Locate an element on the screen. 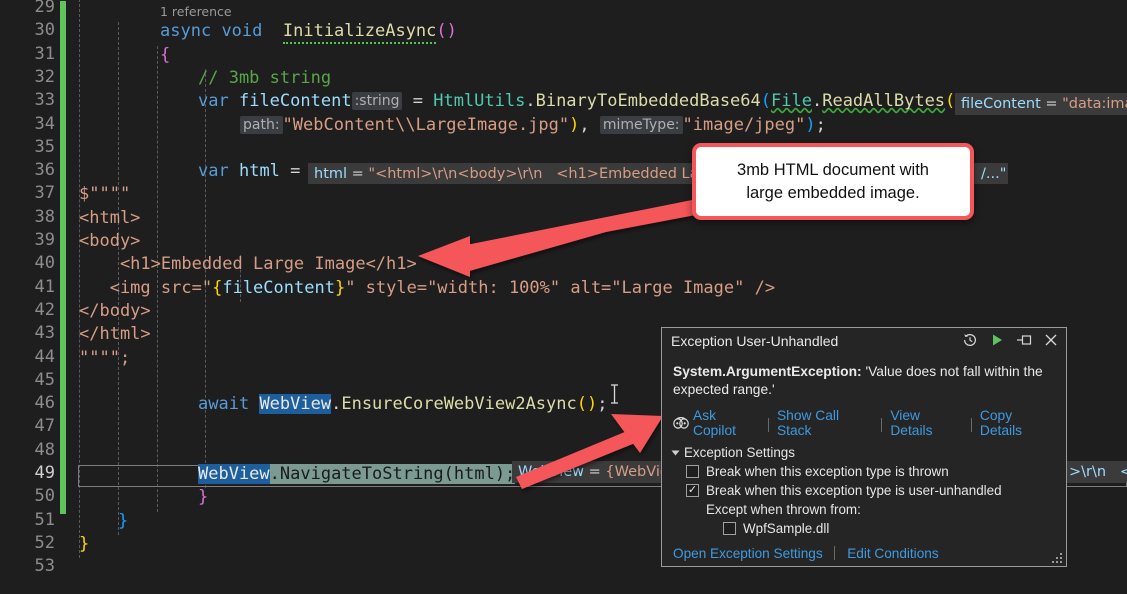 Image resolution: width=1127 pixels, height=594 pixels. callout-line-1: 3mb HTML document with is located at coordinates (833, 169).